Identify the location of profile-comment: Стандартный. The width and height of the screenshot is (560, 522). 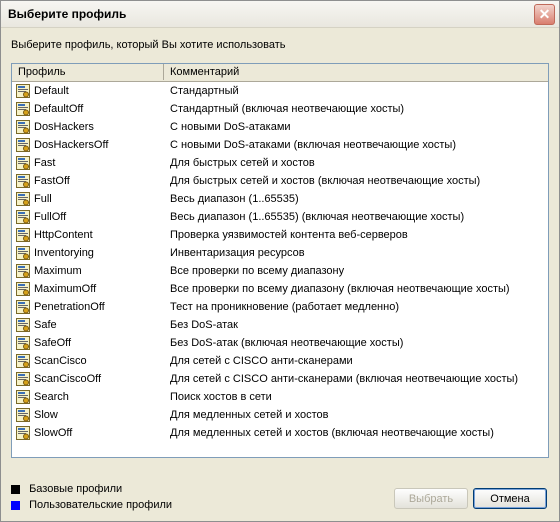
(204, 91).